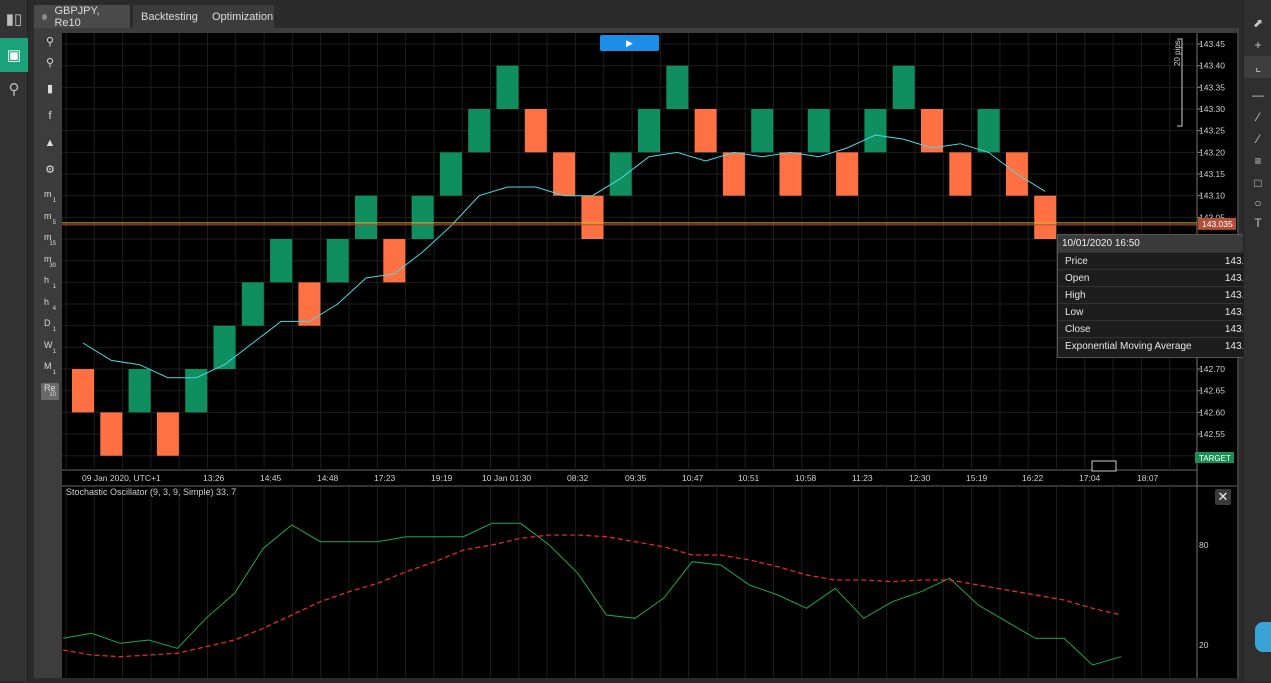 Image resolution: width=1271 pixels, height=683 pixels. Describe the element at coordinates (14, 55) in the screenshot. I see `robot-icon: ▣` at that location.